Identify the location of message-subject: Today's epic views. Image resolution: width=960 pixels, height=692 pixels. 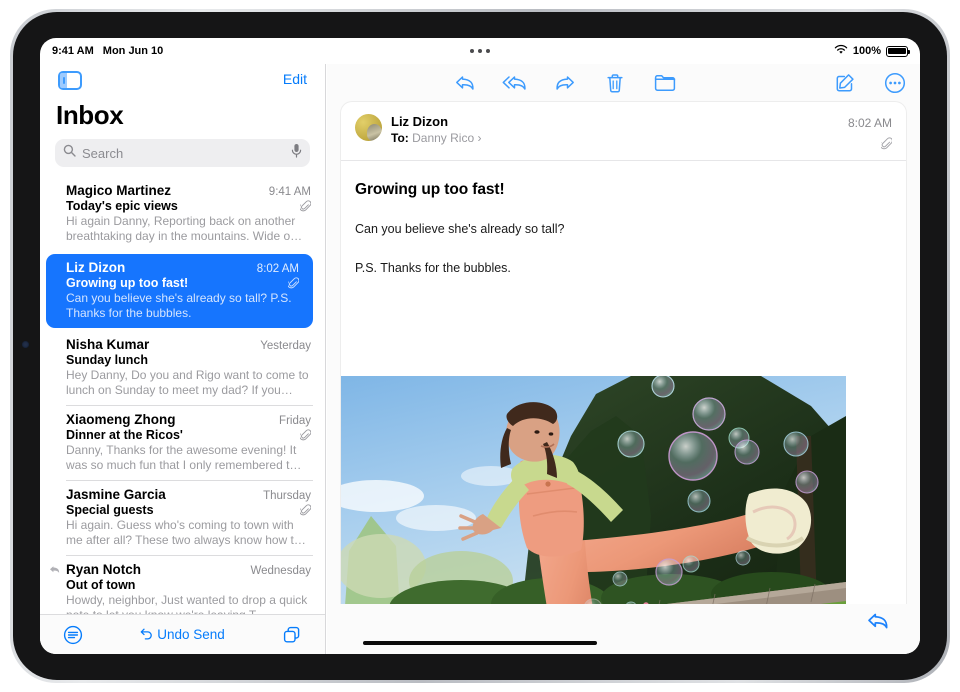
(122, 206).